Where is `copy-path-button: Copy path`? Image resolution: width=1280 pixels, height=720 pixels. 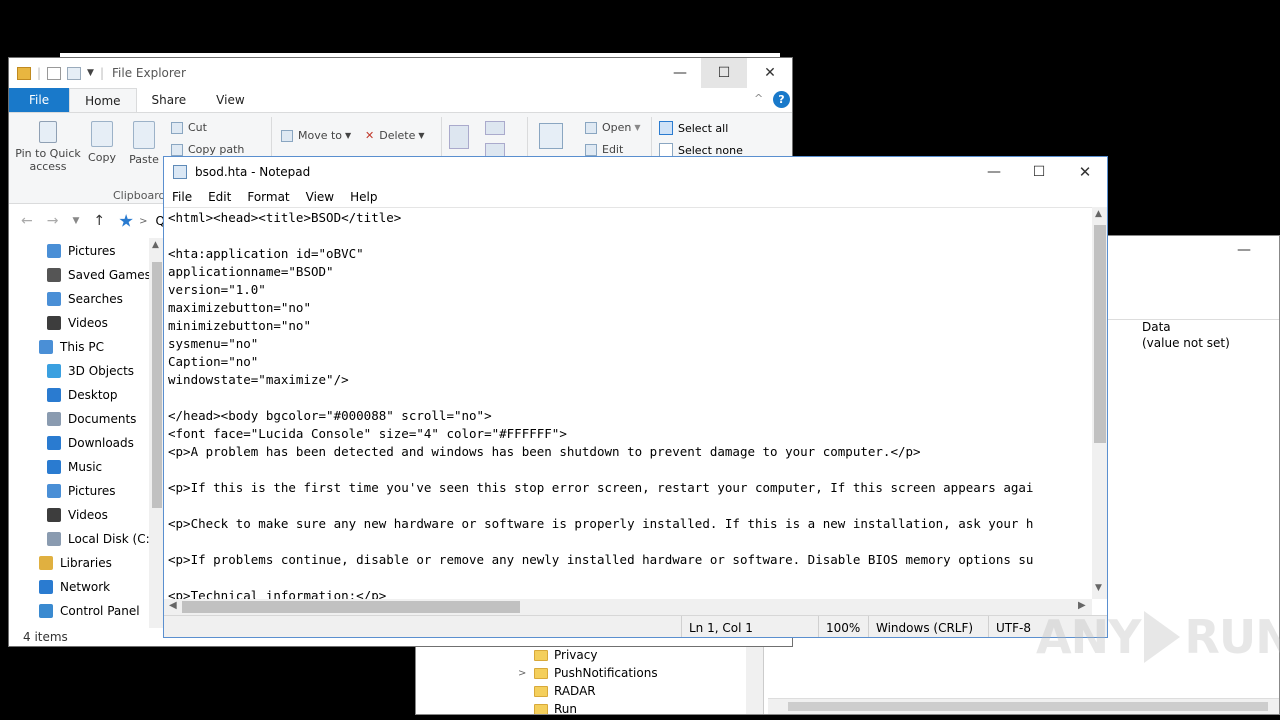
copy-path-button: Copy path is located at coordinates (207, 149).